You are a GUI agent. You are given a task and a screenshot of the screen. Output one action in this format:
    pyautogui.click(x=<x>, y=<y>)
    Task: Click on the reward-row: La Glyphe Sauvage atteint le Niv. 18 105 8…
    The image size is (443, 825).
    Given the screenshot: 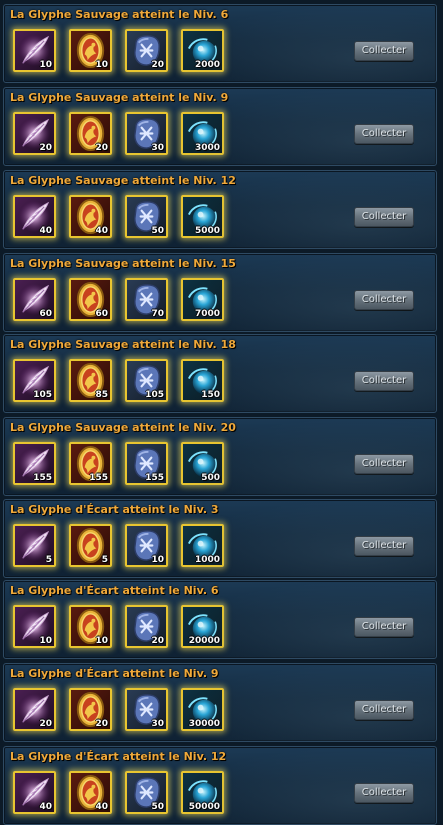 What is the action you would take?
    pyautogui.click(x=220, y=373)
    